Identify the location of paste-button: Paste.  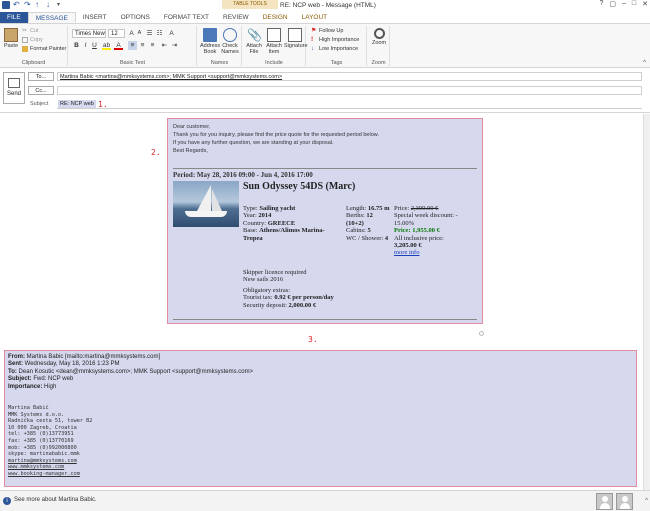
(11, 38).